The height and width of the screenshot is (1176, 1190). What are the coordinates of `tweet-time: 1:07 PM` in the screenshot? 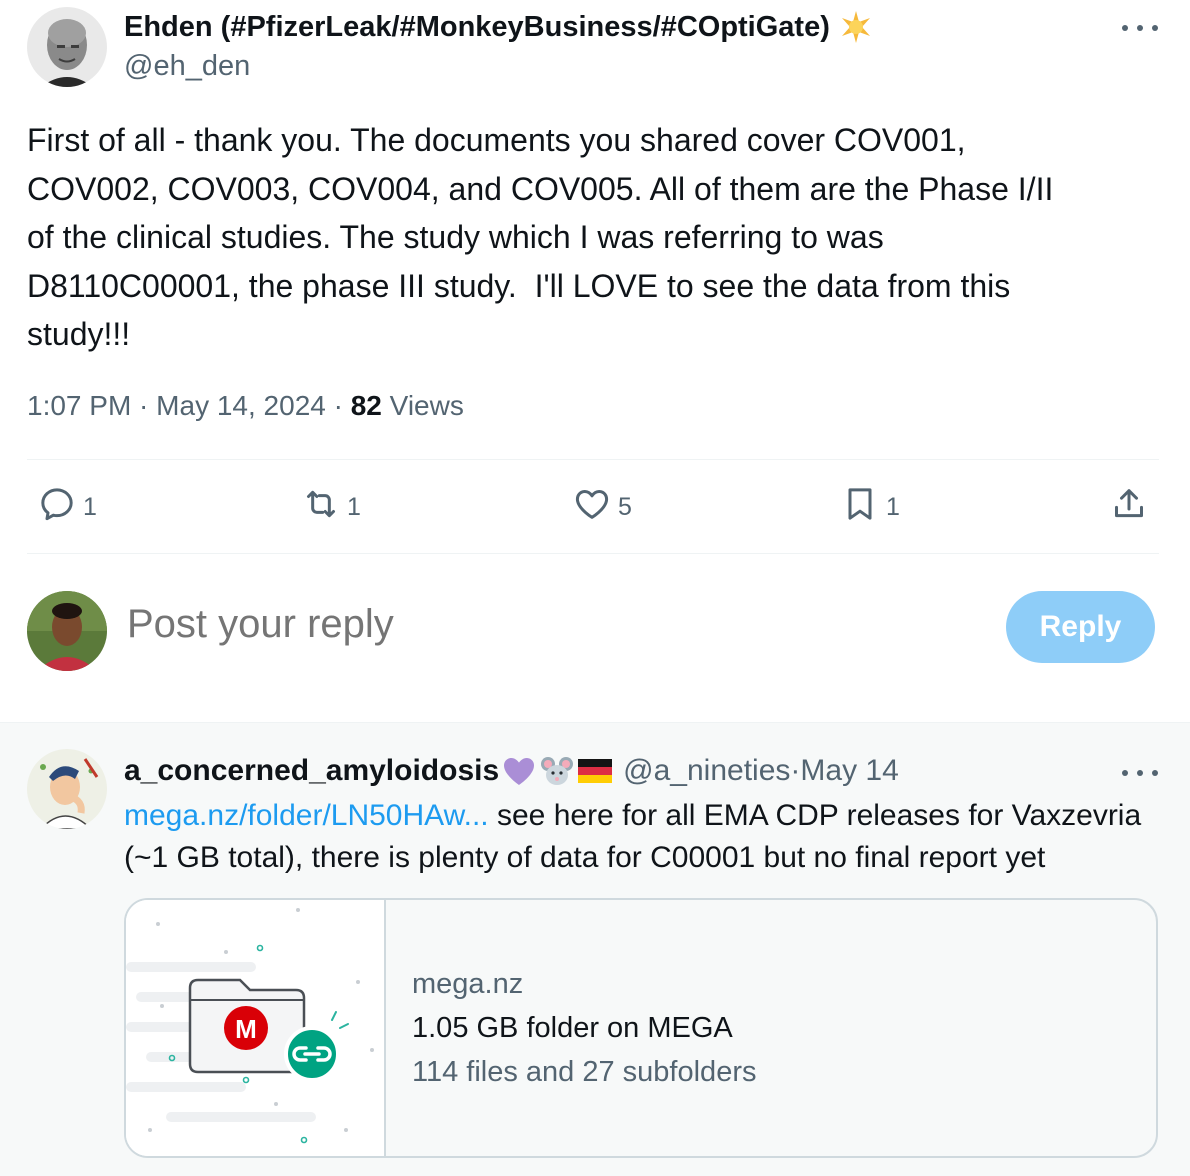 It's located at (79, 405).